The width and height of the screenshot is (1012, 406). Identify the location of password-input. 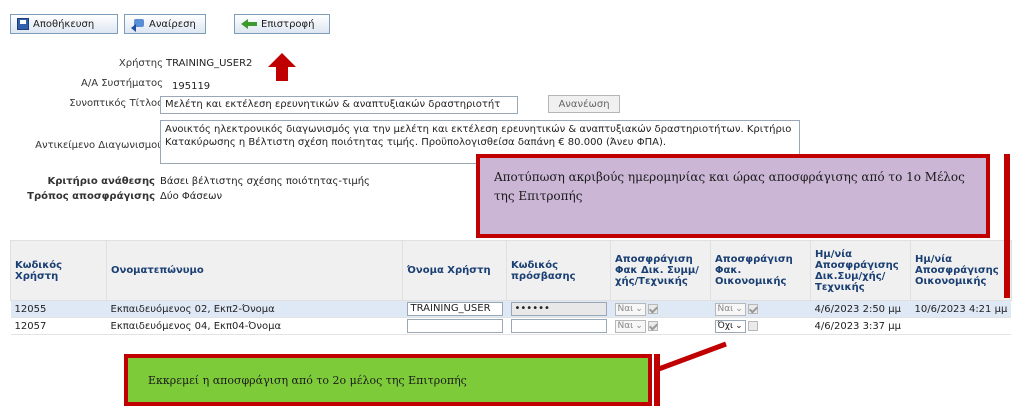
(558, 326).